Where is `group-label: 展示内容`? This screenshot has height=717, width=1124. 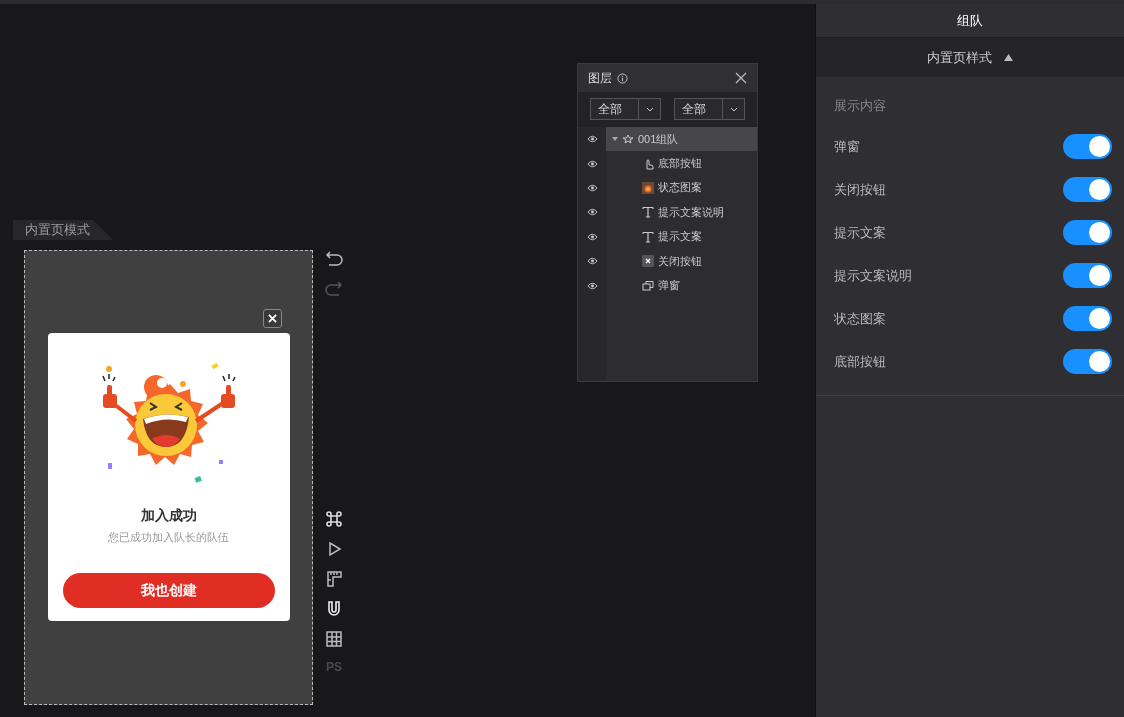 group-label: 展示内容 is located at coordinates (860, 106).